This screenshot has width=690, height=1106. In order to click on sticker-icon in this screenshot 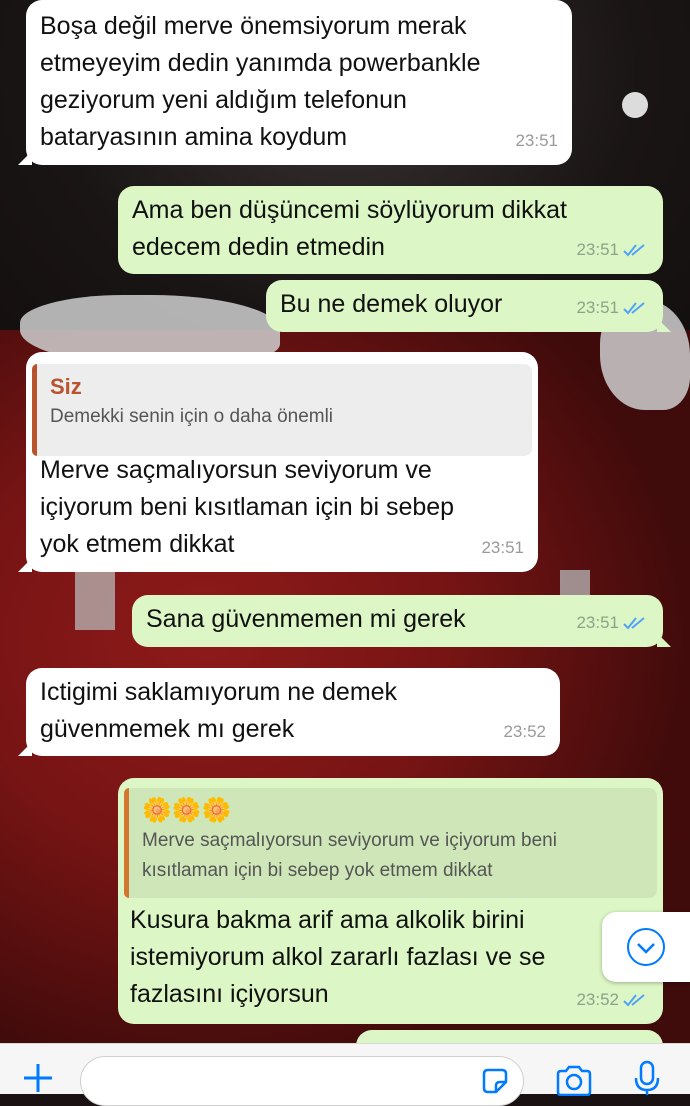, I will do `click(495, 1081)`.